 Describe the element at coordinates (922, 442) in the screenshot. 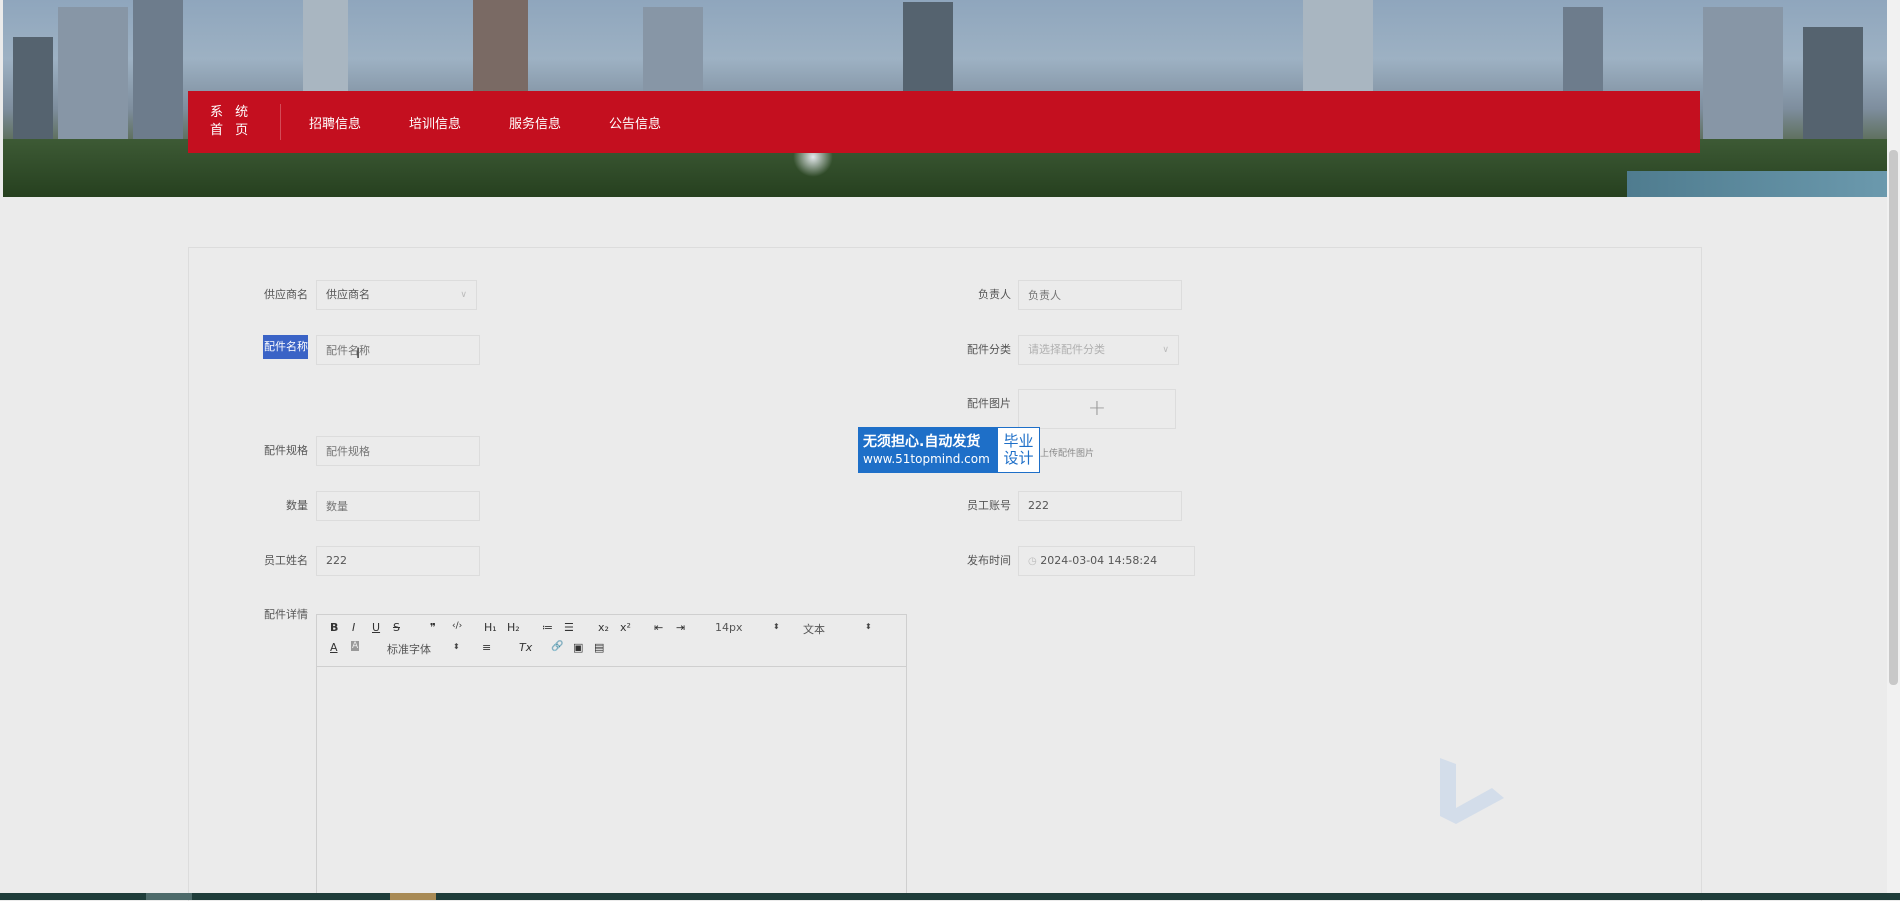

I see `watermark-line1: 无须担心.自动发货` at that location.